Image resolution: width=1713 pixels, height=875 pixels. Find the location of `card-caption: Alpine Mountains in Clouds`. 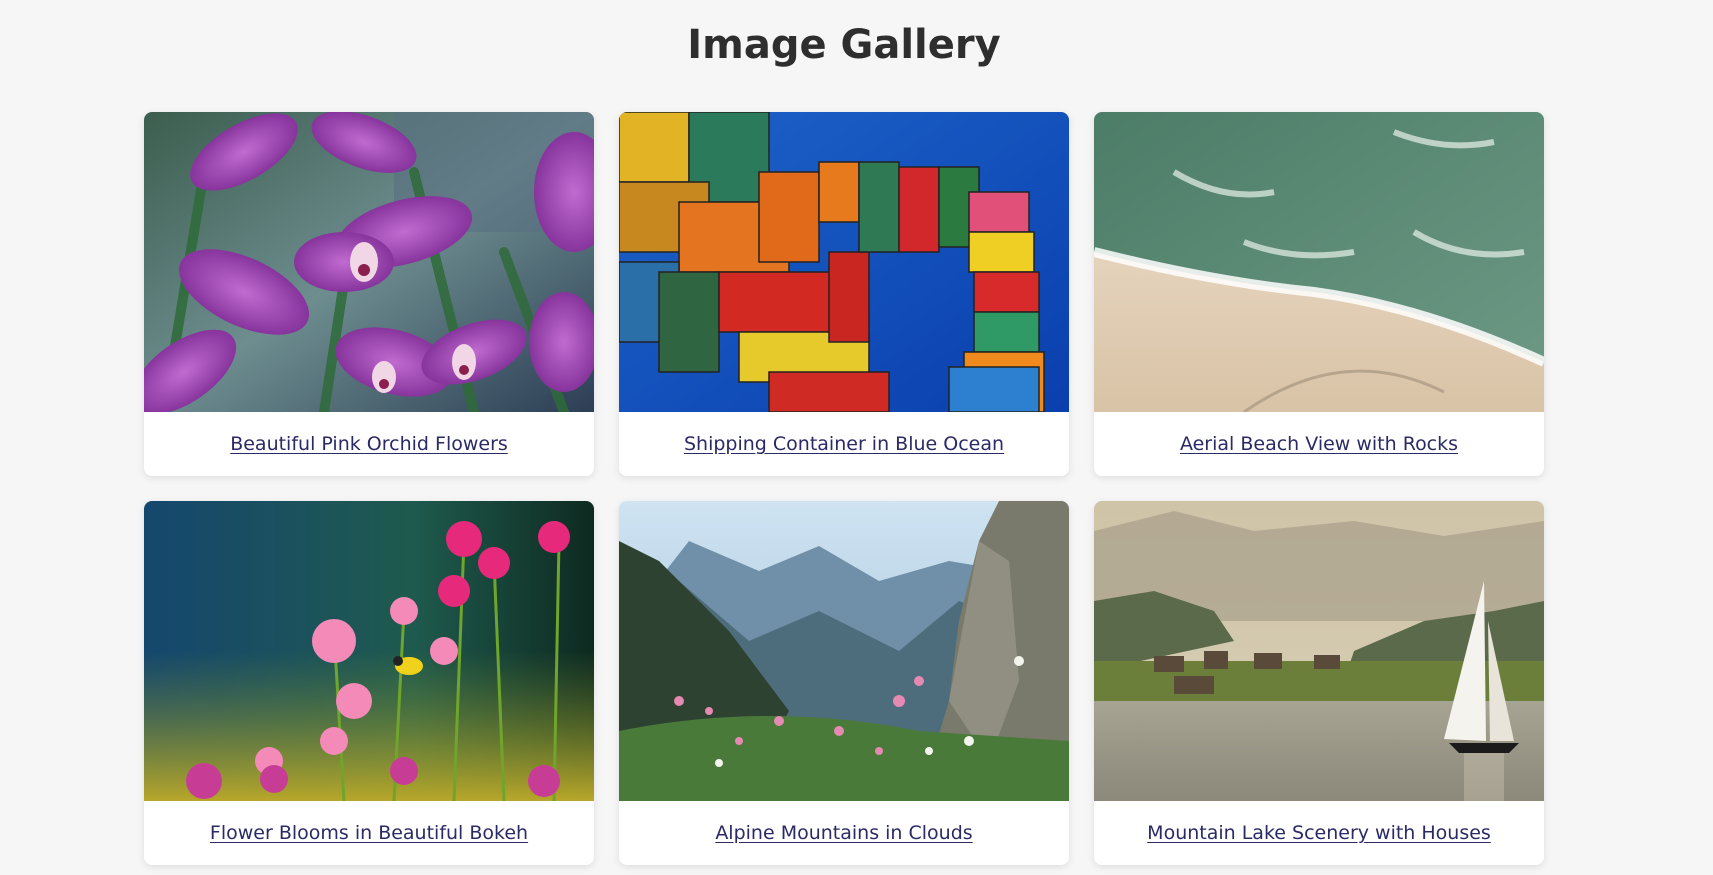

card-caption: Alpine Mountains in Clouds is located at coordinates (844, 833).